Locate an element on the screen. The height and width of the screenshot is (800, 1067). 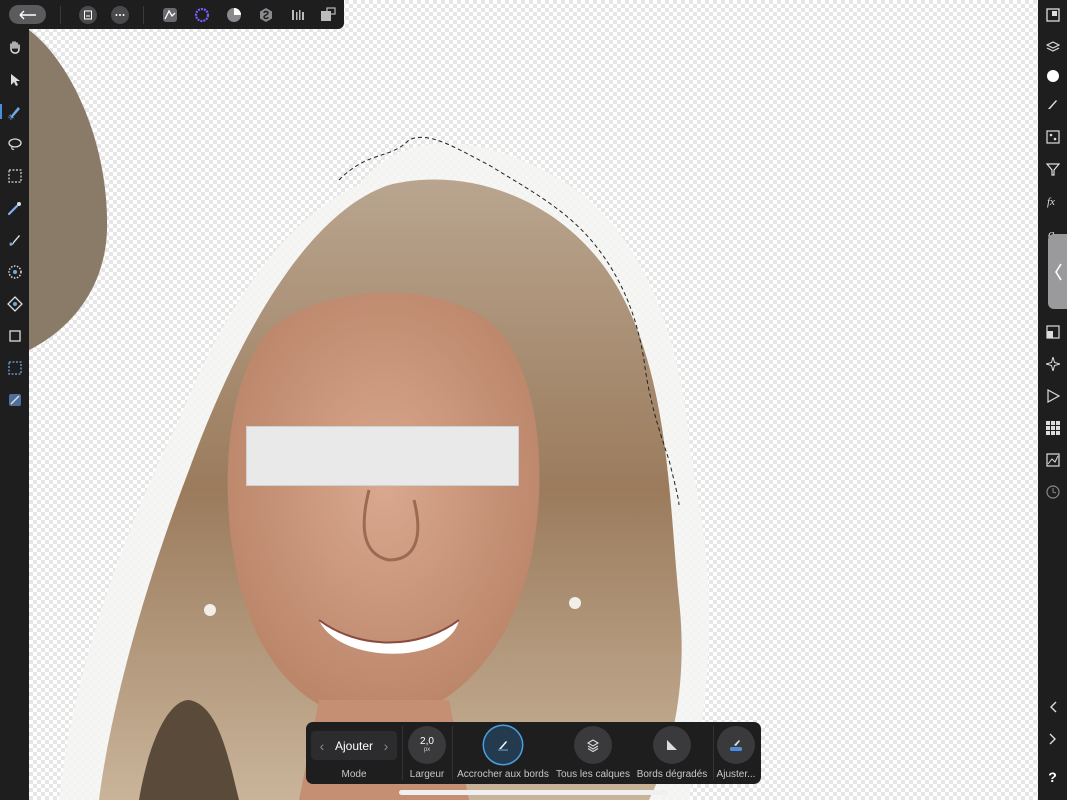
color-picker-icon is located at coordinates (14, 208).